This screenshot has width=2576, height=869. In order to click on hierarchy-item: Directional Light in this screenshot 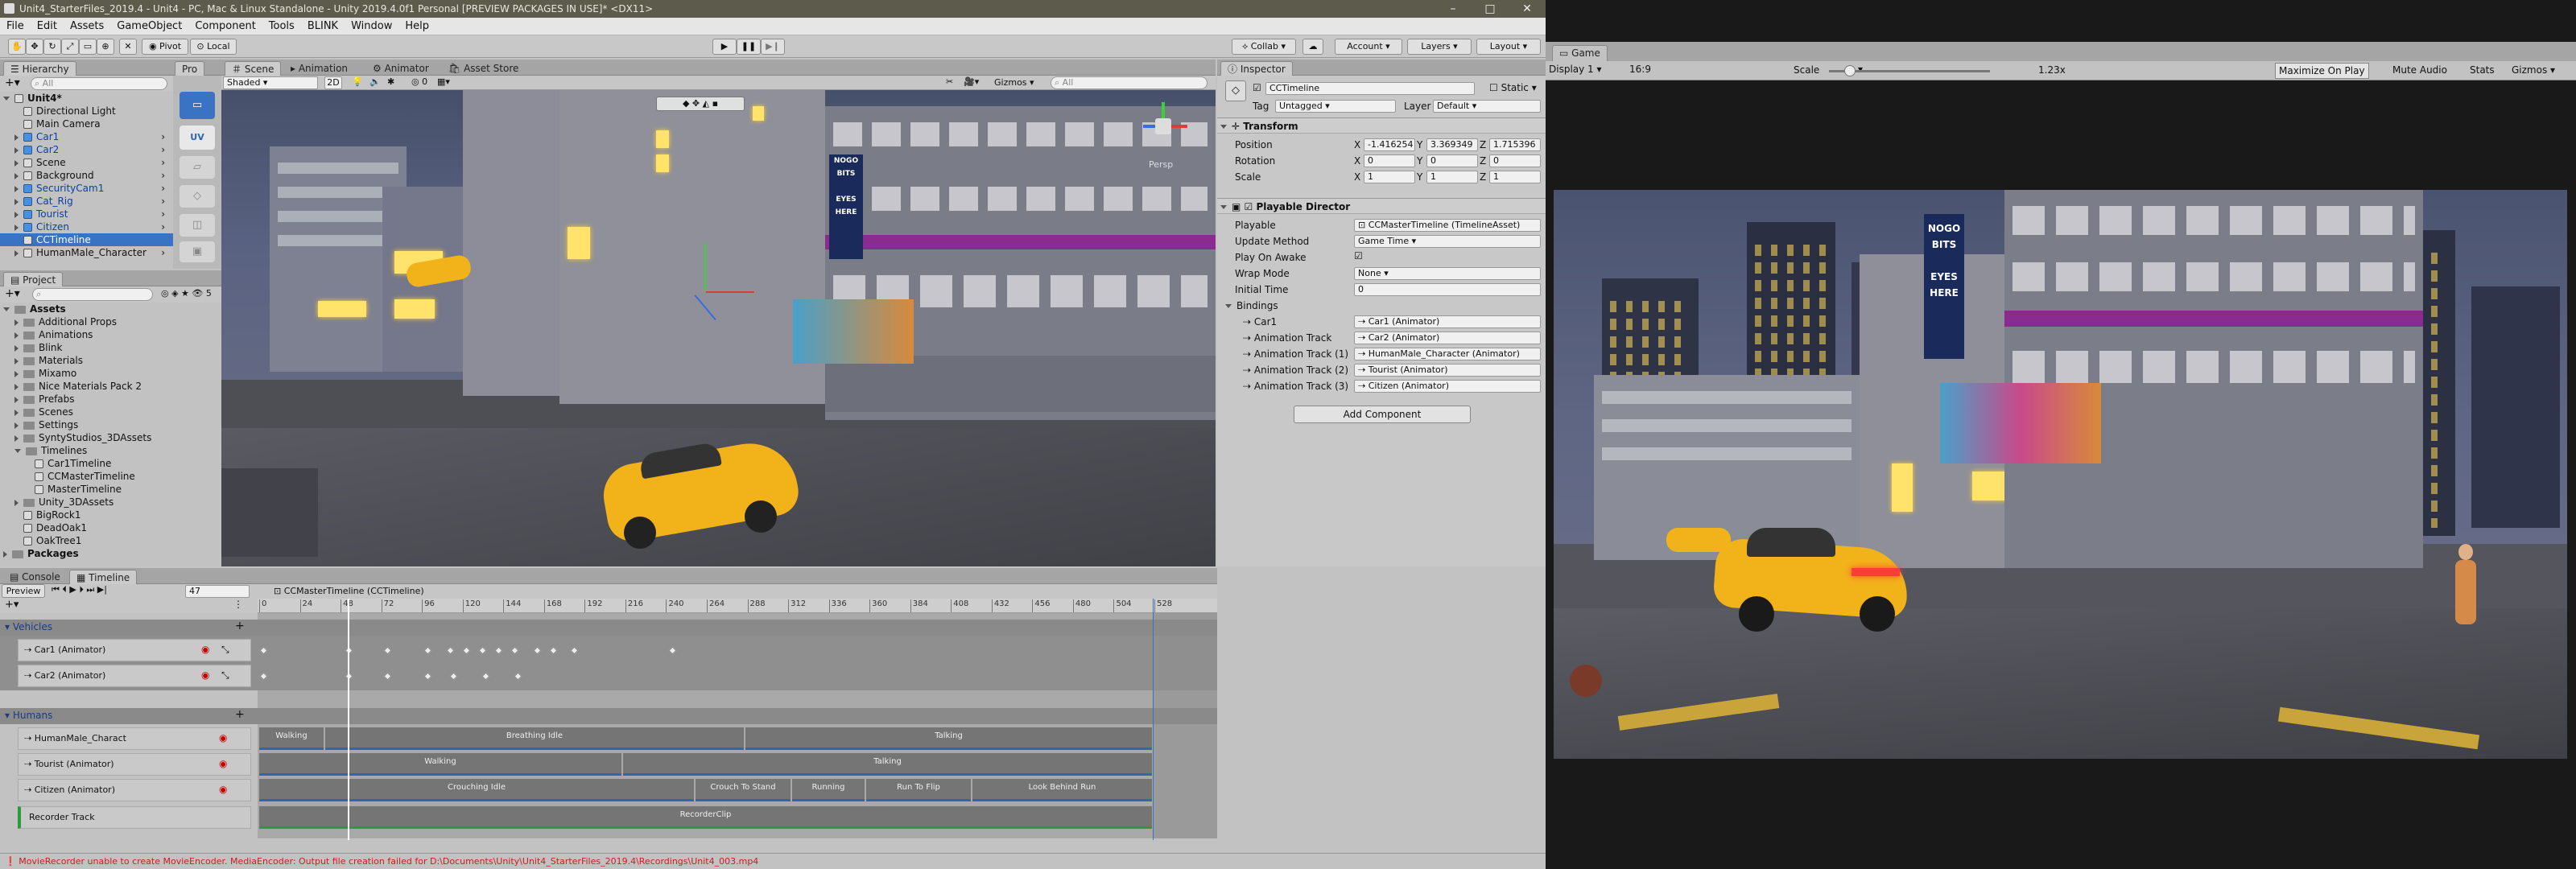, I will do `click(86, 111)`.